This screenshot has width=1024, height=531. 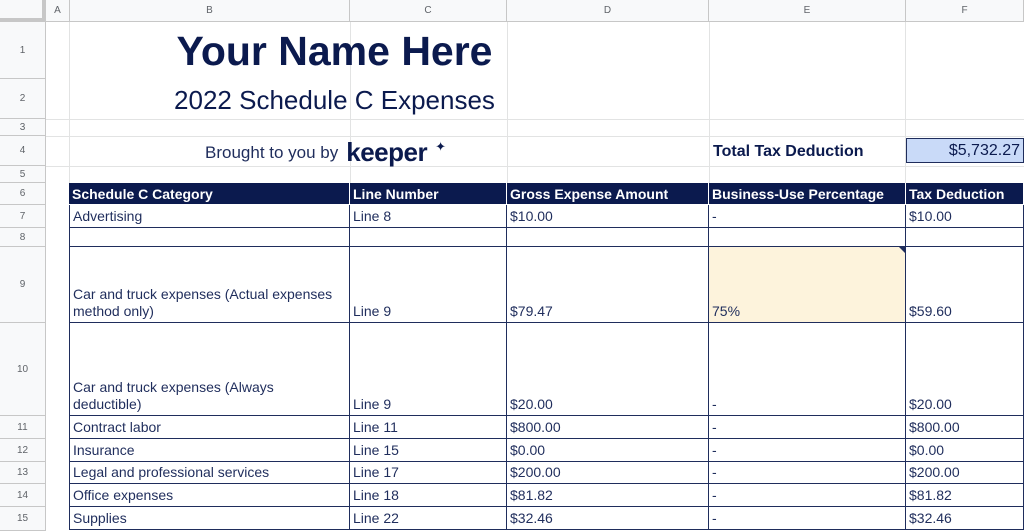 What do you see at coordinates (23, 369) in the screenshot?
I see `row-header-10: 10` at bounding box center [23, 369].